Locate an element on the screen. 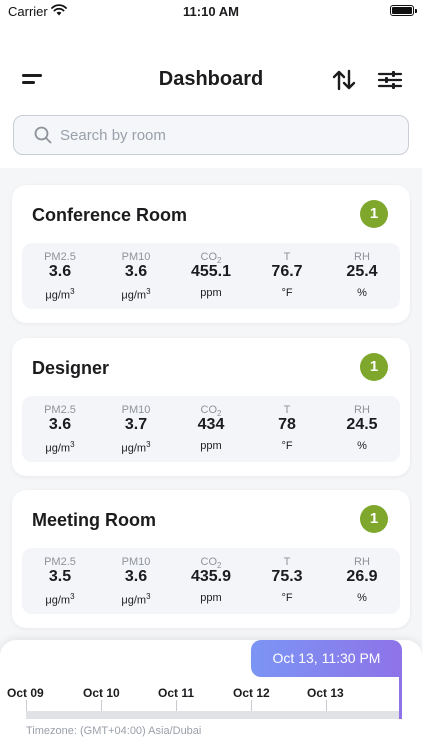 The width and height of the screenshot is (422, 750). timeline-tick: Oct 13 is located at coordinates (325, 693).